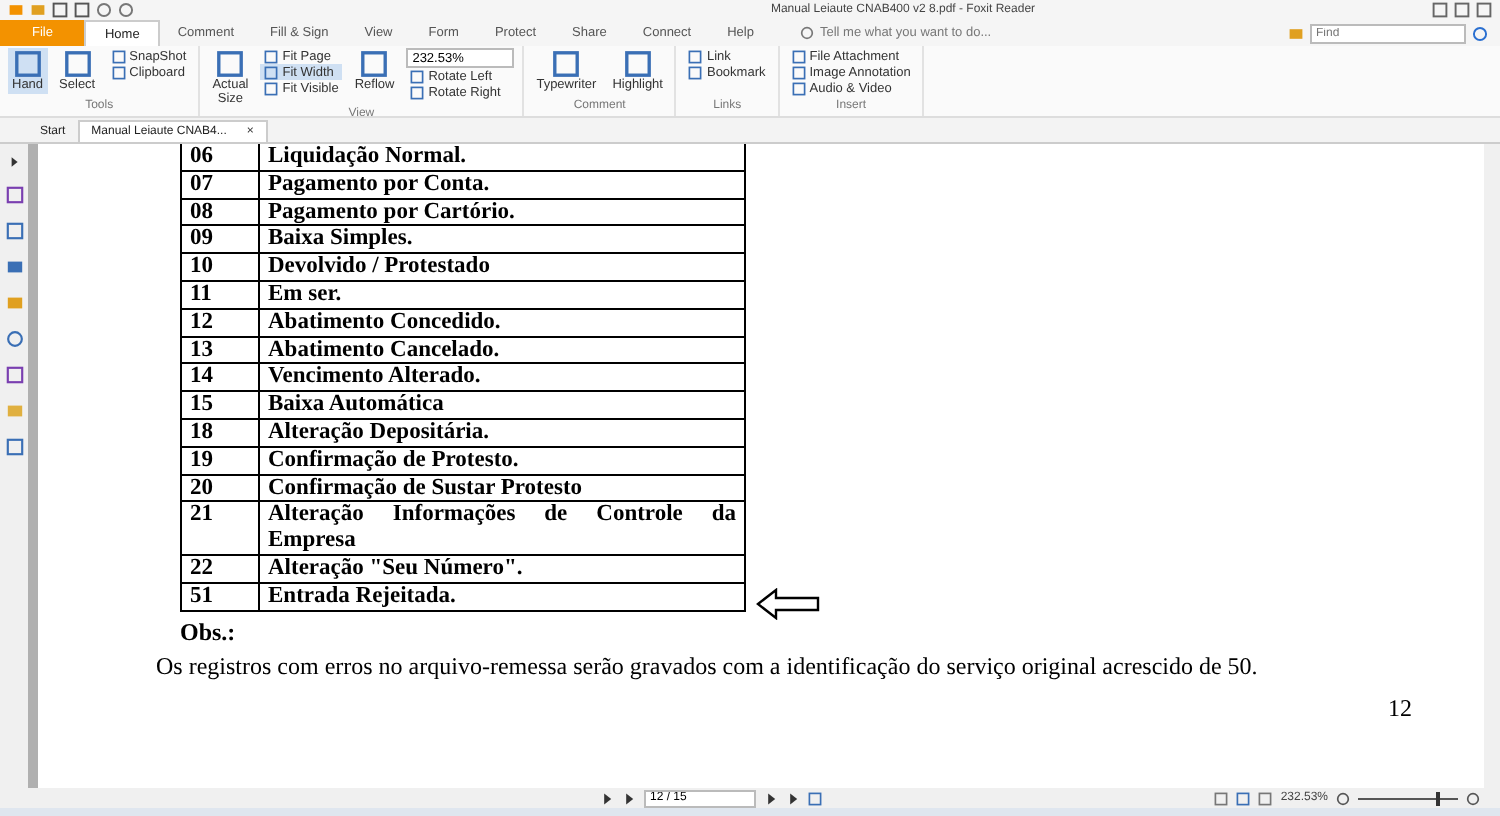 This screenshot has width=1500, height=816. What do you see at coordinates (502, 212) in the screenshot?
I see `description-cell: Pagamento por Cartório.` at bounding box center [502, 212].